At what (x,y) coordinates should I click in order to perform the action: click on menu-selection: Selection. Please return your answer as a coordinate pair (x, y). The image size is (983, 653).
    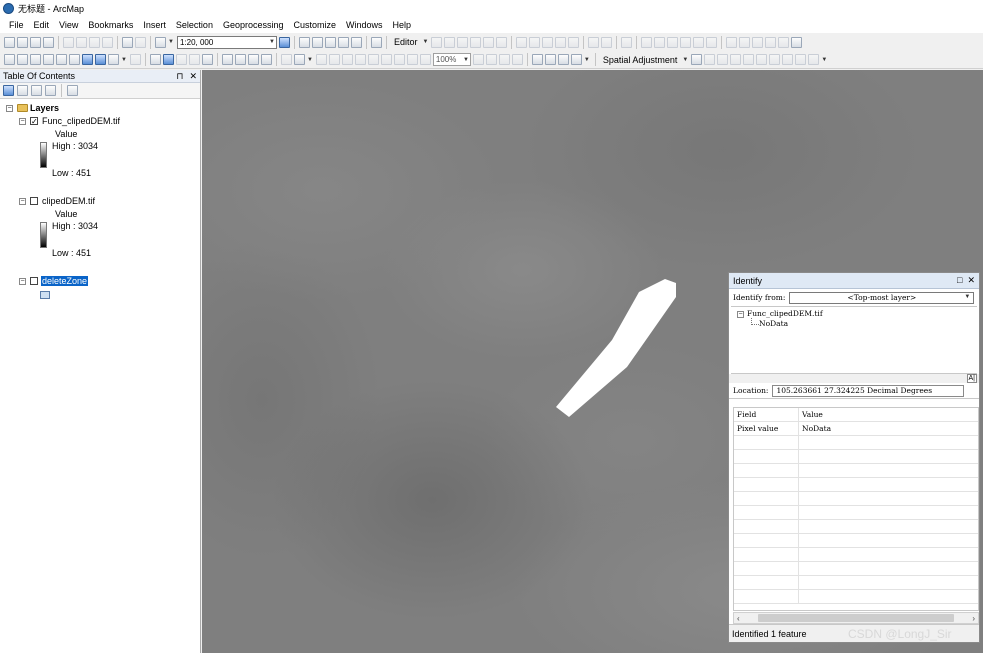
    Looking at the image, I should click on (194, 25).